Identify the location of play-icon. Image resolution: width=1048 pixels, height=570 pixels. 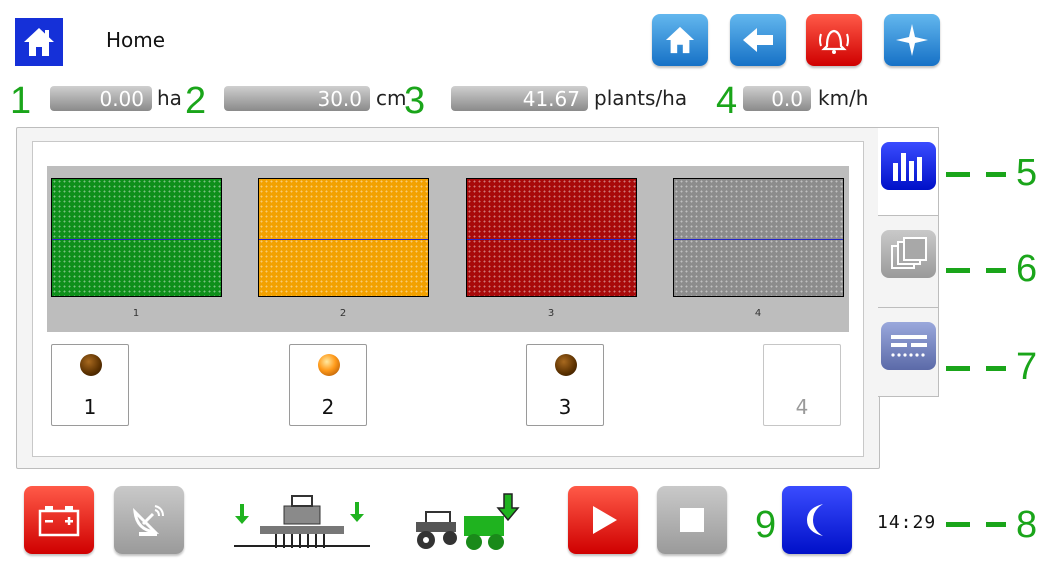
(605, 520).